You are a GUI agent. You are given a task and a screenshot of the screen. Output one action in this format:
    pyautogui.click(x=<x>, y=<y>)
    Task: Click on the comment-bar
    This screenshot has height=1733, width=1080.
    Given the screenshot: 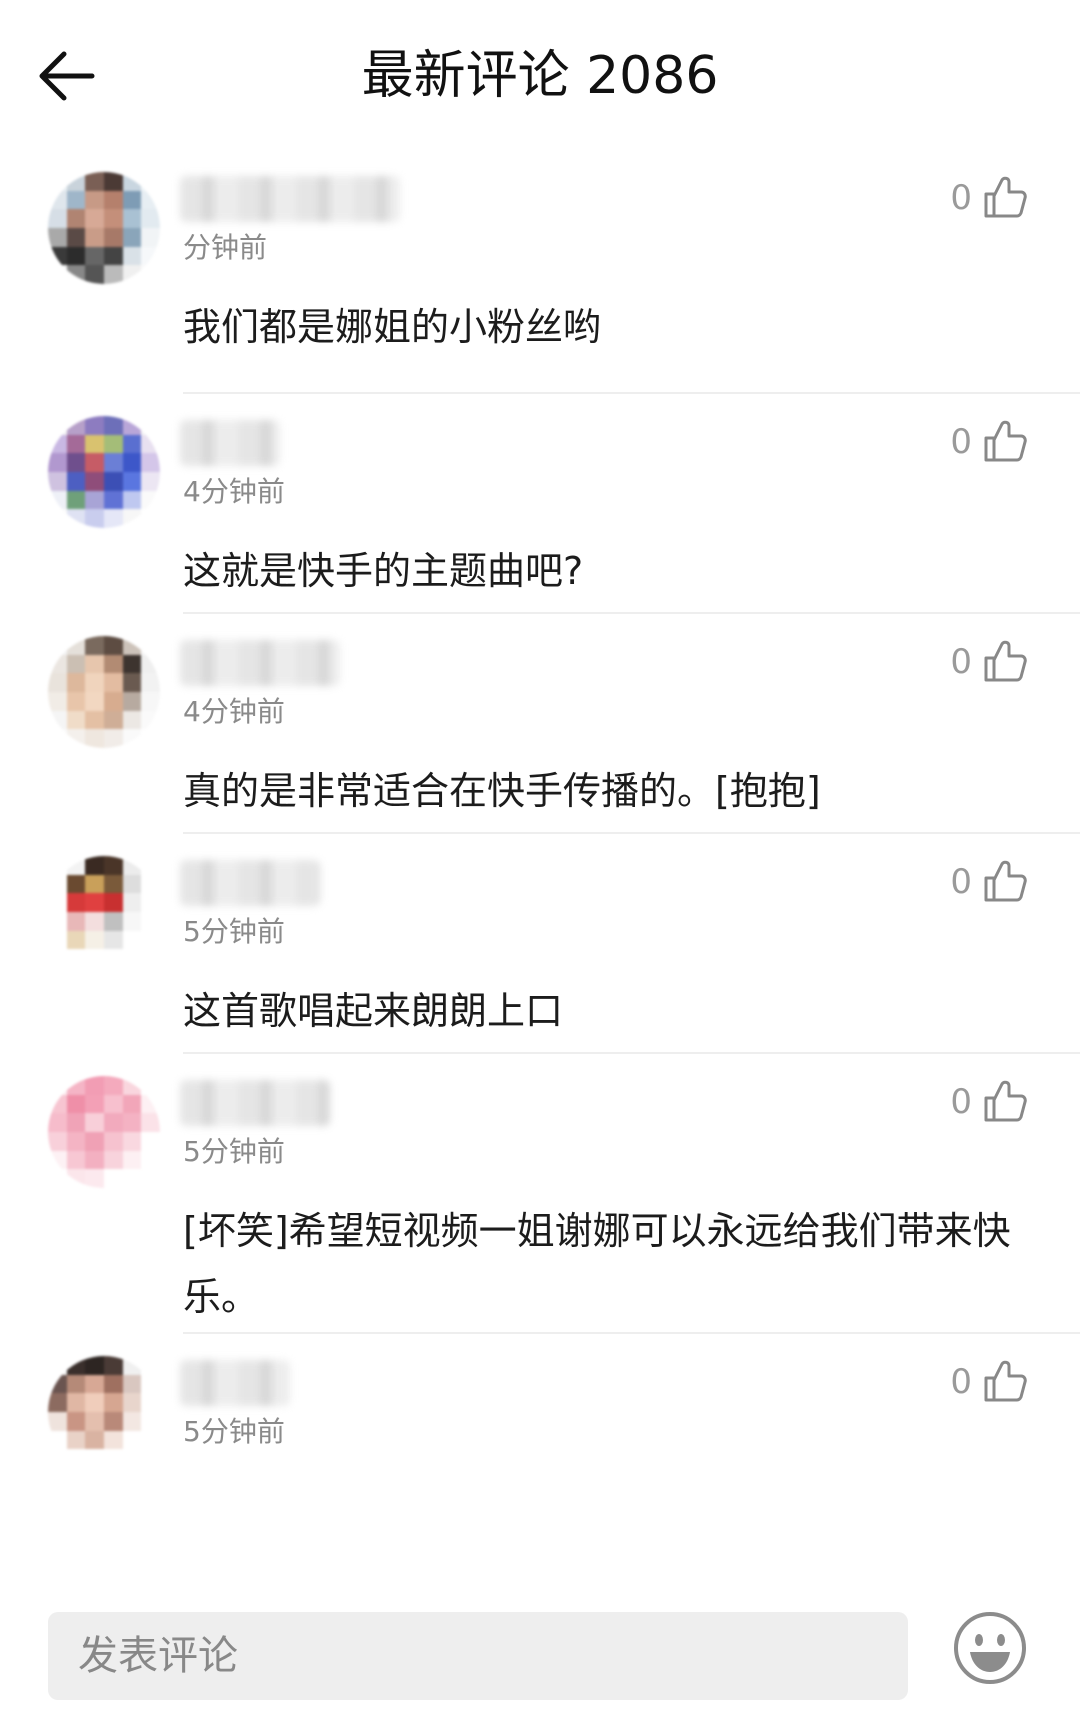 What is the action you would take?
    pyautogui.click(x=540, y=1636)
    